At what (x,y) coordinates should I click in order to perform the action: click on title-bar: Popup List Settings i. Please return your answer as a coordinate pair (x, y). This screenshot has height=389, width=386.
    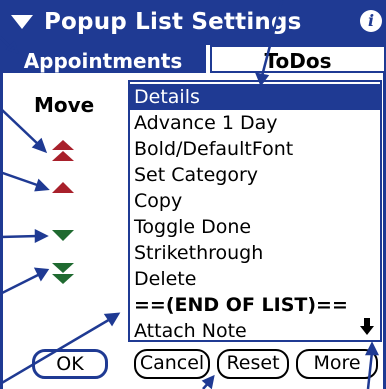
    Looking at the image, I should click on (193, 22).